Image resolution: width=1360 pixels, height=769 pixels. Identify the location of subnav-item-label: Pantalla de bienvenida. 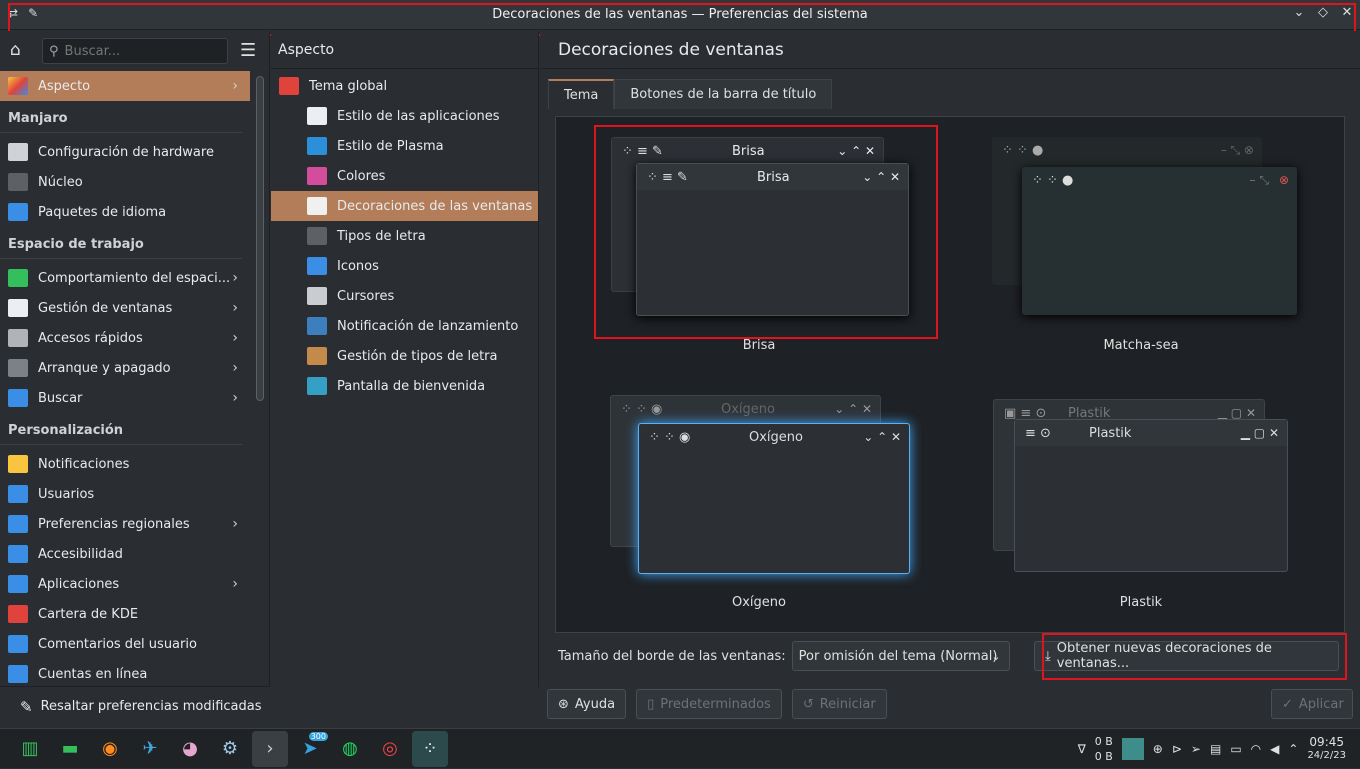
(411, 386).